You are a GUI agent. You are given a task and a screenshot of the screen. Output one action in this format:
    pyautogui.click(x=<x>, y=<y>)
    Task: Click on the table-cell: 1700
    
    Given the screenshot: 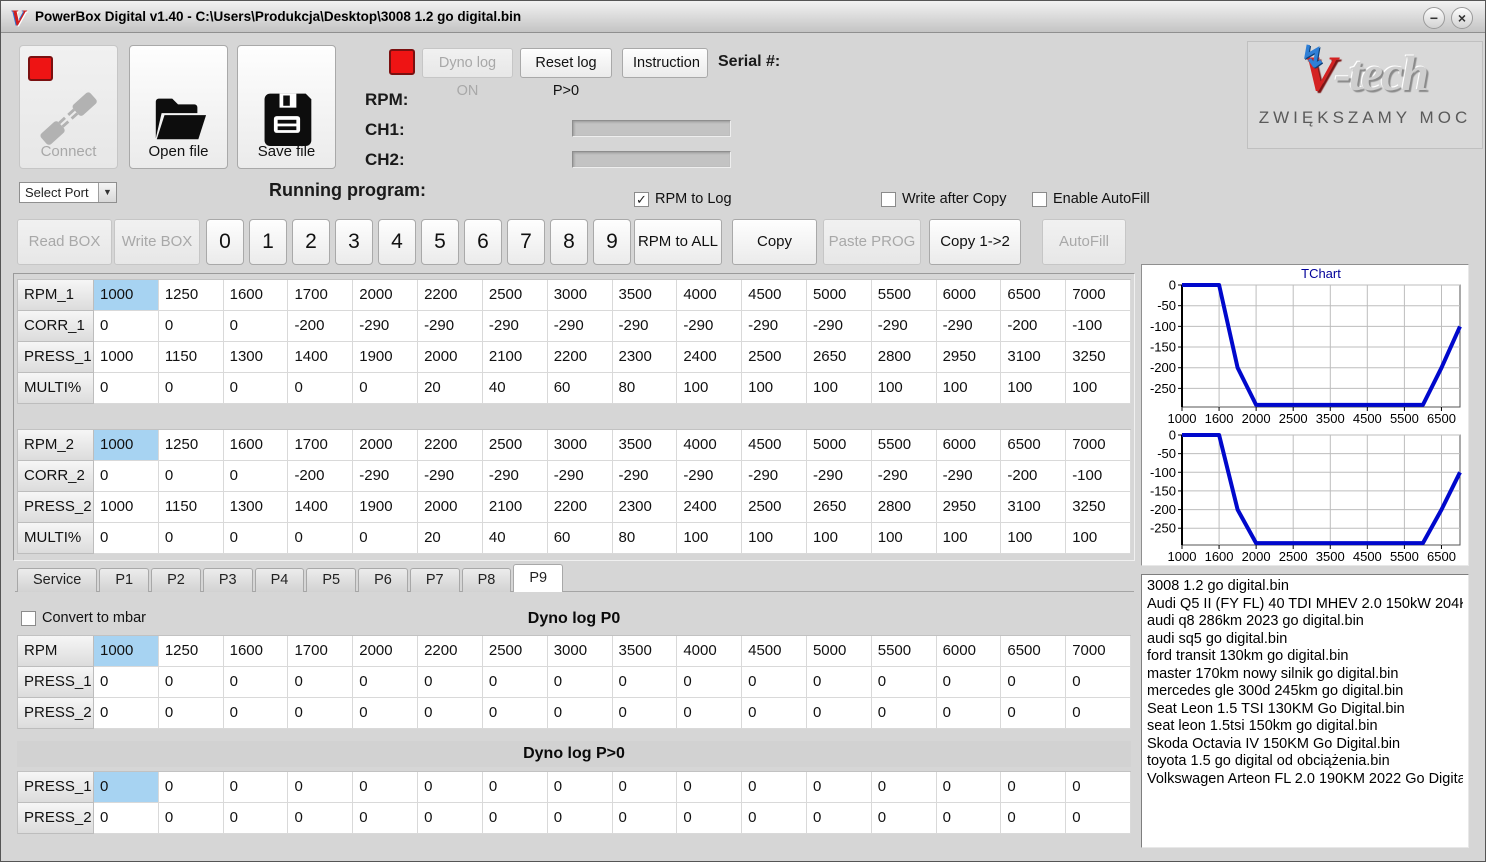 What is the action you would take?
    pyautogui.click(x=321, y=445)
    